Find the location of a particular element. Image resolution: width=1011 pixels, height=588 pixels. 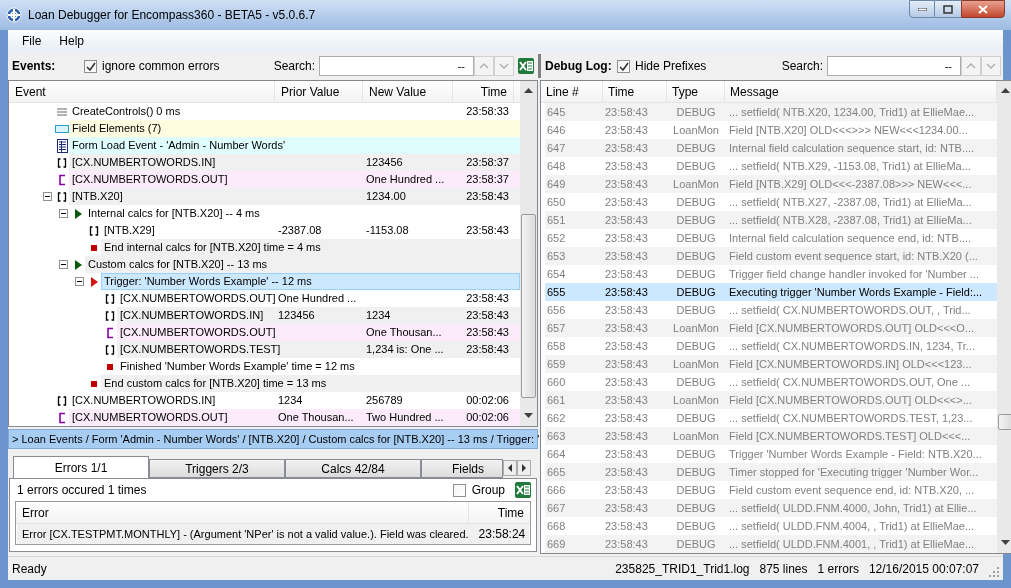

table-cell-text: LoanMon is located at coordinates (696, 400).